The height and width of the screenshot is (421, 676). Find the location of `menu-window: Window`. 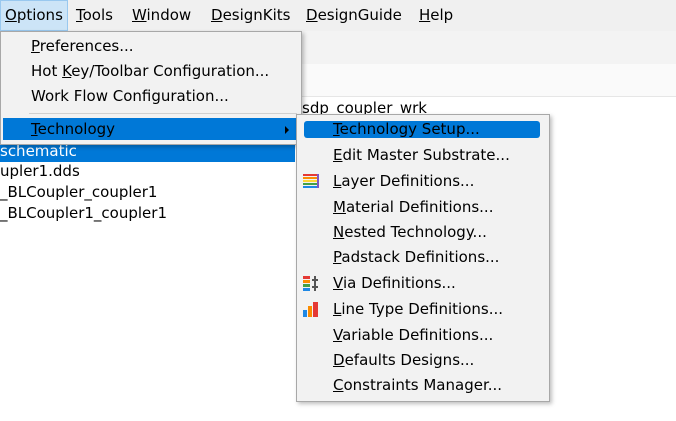

menu-window: Window is located at coordinates (161, 15).